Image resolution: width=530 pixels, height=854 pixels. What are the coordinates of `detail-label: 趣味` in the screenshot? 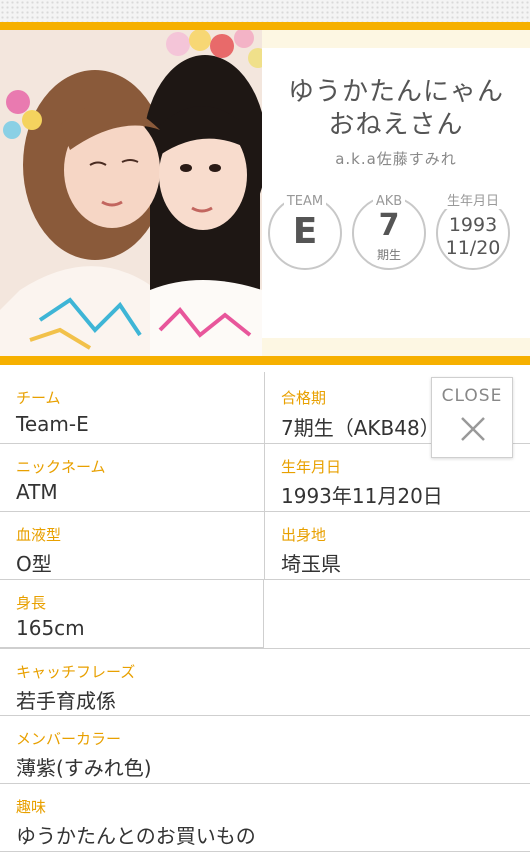 It's located at (31, 807).